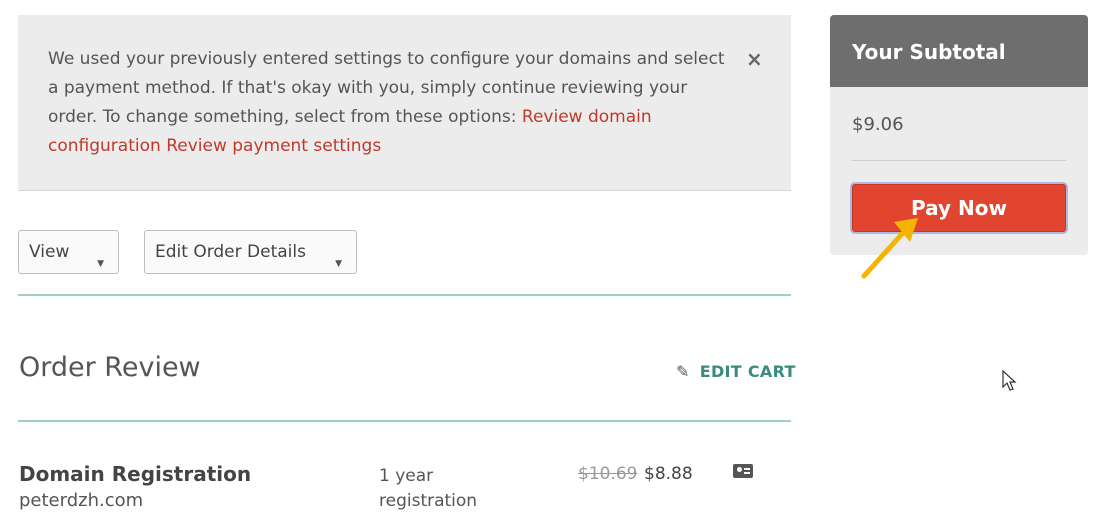 This screenshot has height=520, width=1100. Describe the element at coordinates (273, 146) in the screenshot. I see `review-payment-settings-link: Review payment settings` at that location.